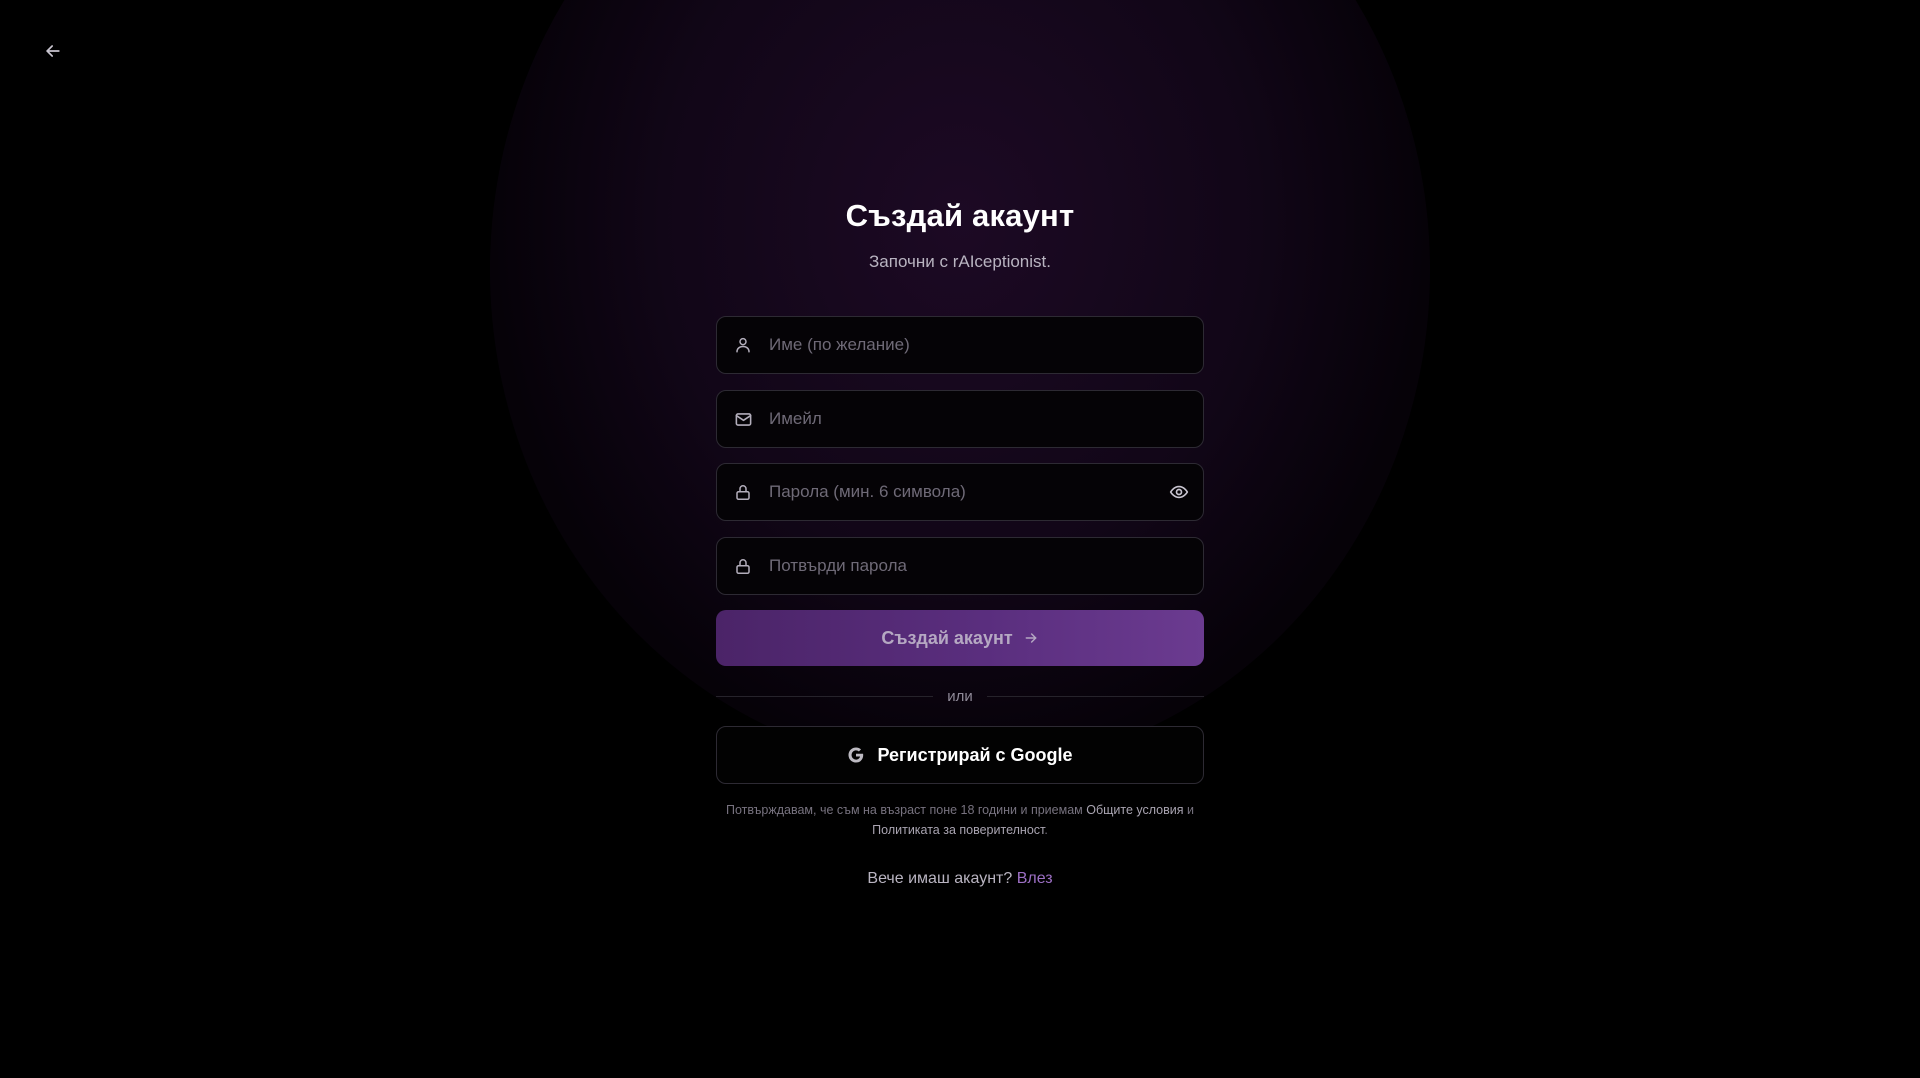 The image size is (1920, 1078). I want to click on google-signup-label: Регистрирай с Google, so click(975, 754).